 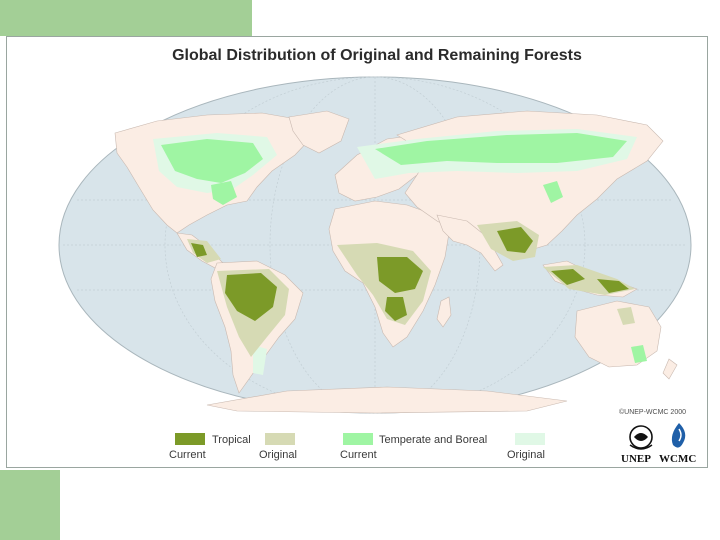 I want to click on legend-label-tropical-current: Current, so click(x=187, y=455).